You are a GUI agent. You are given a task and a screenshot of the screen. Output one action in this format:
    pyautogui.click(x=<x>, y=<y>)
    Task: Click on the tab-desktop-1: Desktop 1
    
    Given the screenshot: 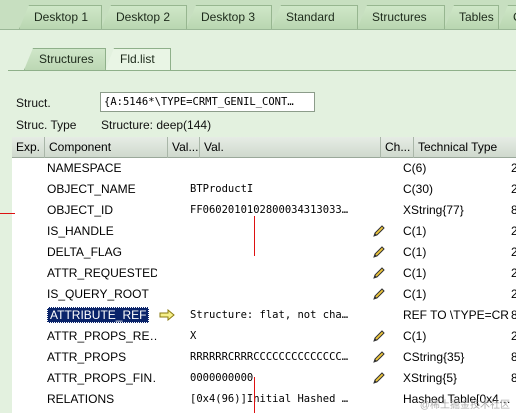 What is the action you would take?
    pyautogui.click(x=60, y=17)
    